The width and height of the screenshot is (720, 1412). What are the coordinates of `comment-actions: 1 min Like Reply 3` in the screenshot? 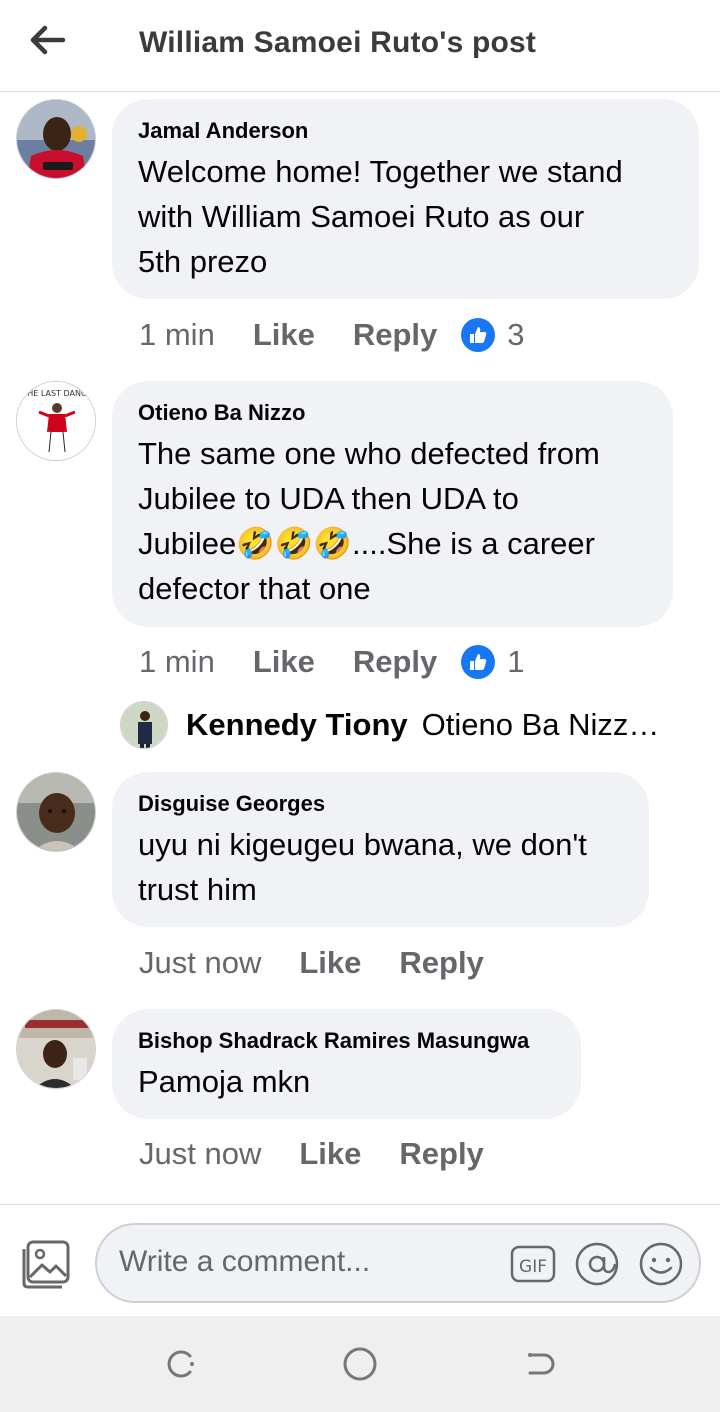 It's located at (332, 335).